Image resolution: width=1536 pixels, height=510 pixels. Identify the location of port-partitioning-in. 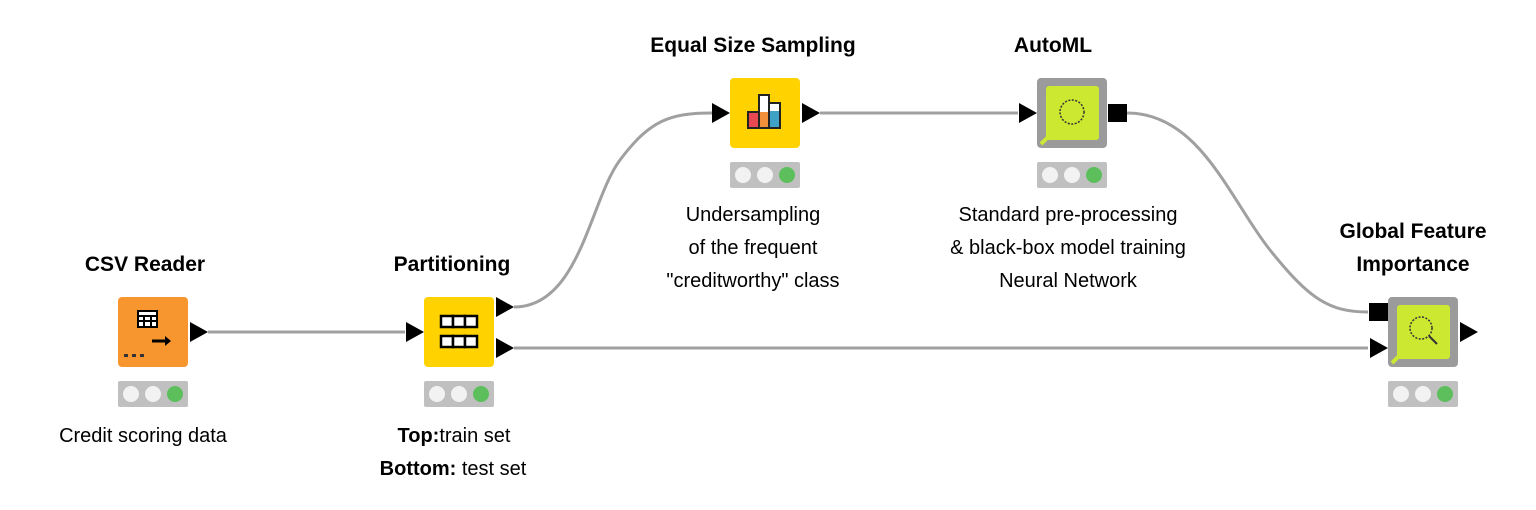
(415, 332).